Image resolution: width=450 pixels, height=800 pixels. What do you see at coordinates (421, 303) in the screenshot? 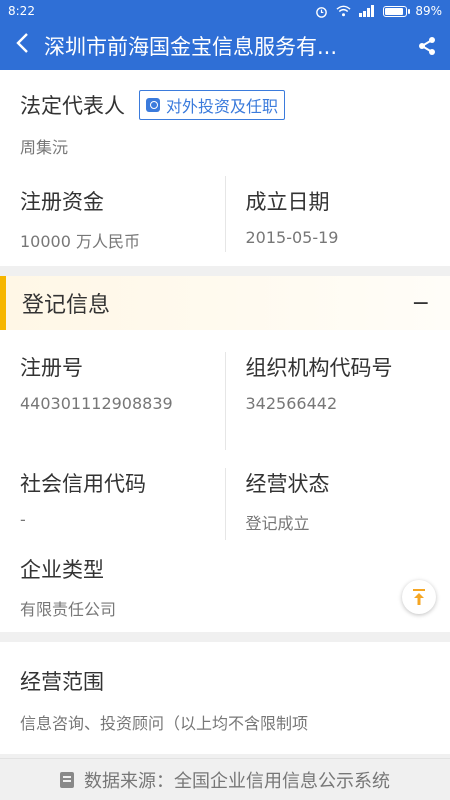
I see `collapse-icon: −` at bounding box center [421, 303].